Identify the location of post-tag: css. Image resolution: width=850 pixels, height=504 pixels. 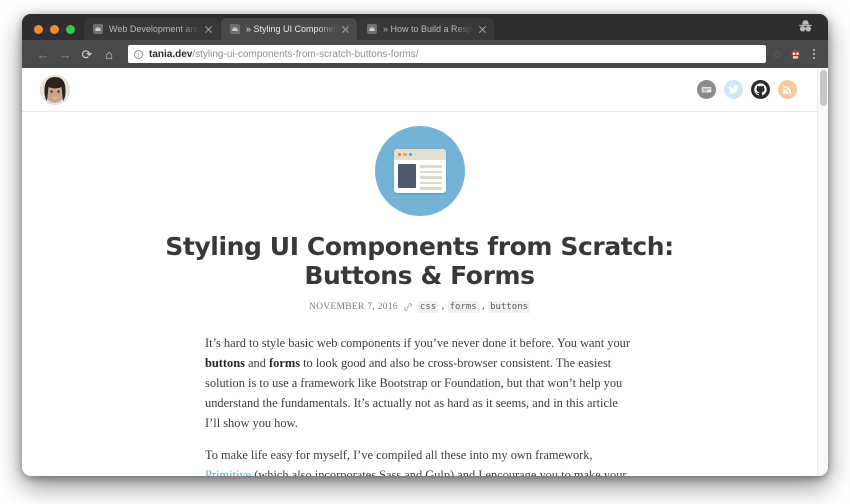
(428, 306).